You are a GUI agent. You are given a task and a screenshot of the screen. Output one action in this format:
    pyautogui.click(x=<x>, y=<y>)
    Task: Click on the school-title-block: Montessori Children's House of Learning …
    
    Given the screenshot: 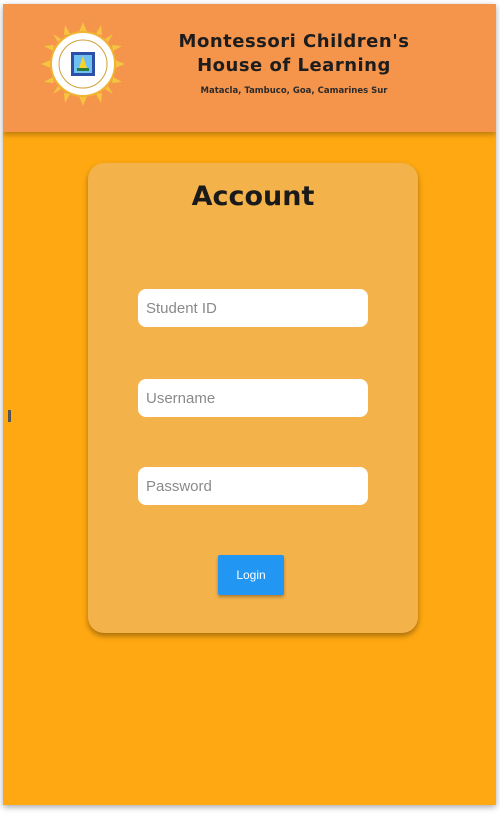 What is the action you would take?
    pyautogui.click(x=294, y=63)
    